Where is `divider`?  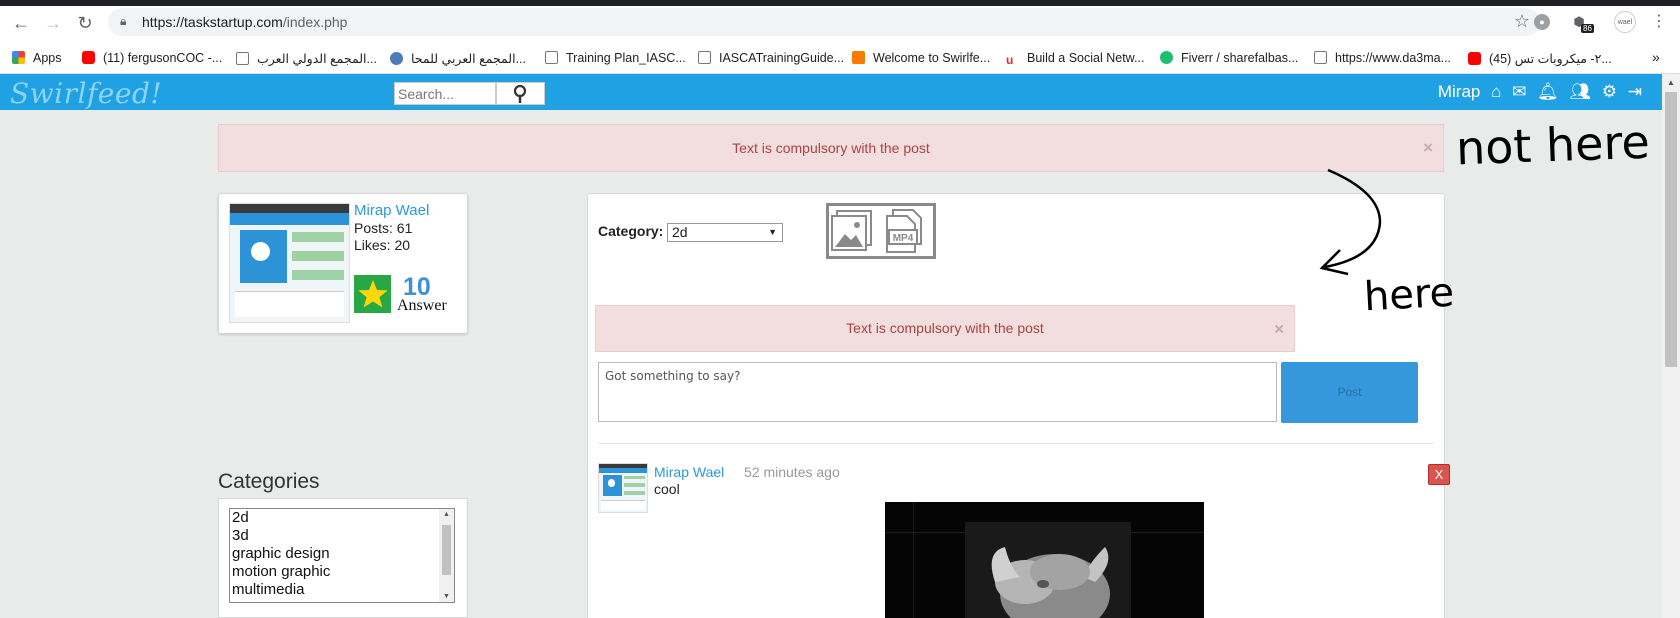 divider is located at coordinates (1016, 443).